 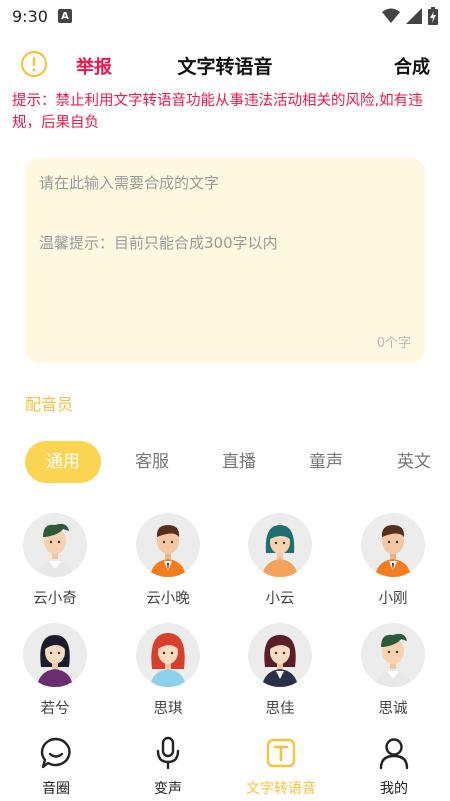 What do you see at coordinates (414, 16) in the screenshot?
I see `signal-icon` at bounding box center [414, 16].